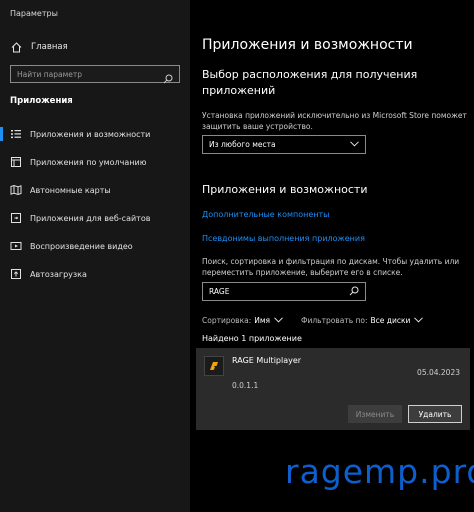 Image resolution: width=474 pixels, height=512 pixels. I want to click on uninstall-button: Удалить, so click(435, 414).